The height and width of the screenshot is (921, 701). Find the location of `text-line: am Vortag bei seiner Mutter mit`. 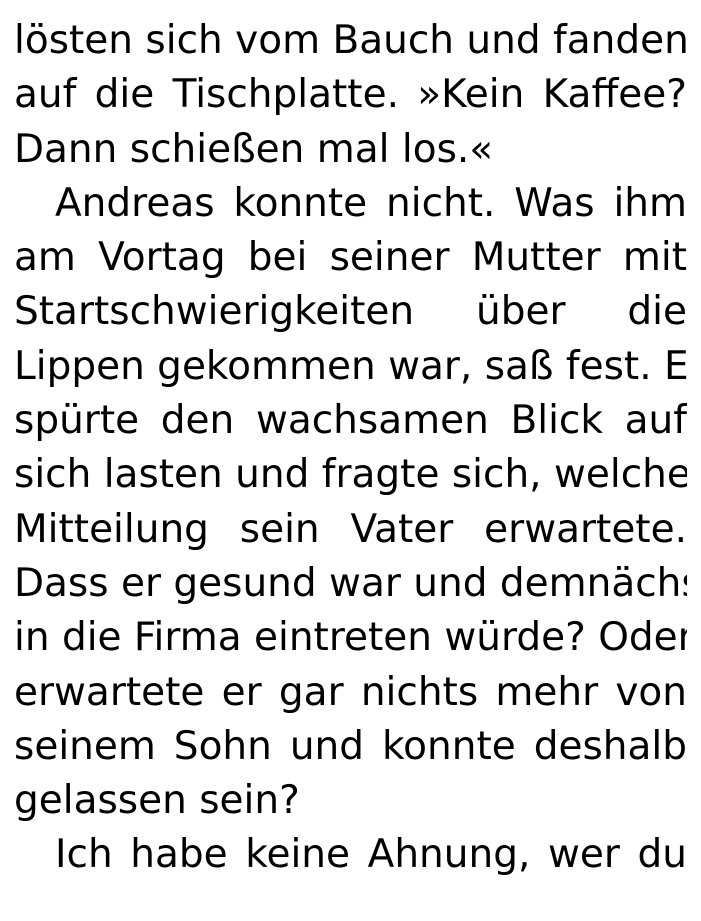

text-line: am Vortag bei seiner Mutter mit is located at coordinates (350, 258).